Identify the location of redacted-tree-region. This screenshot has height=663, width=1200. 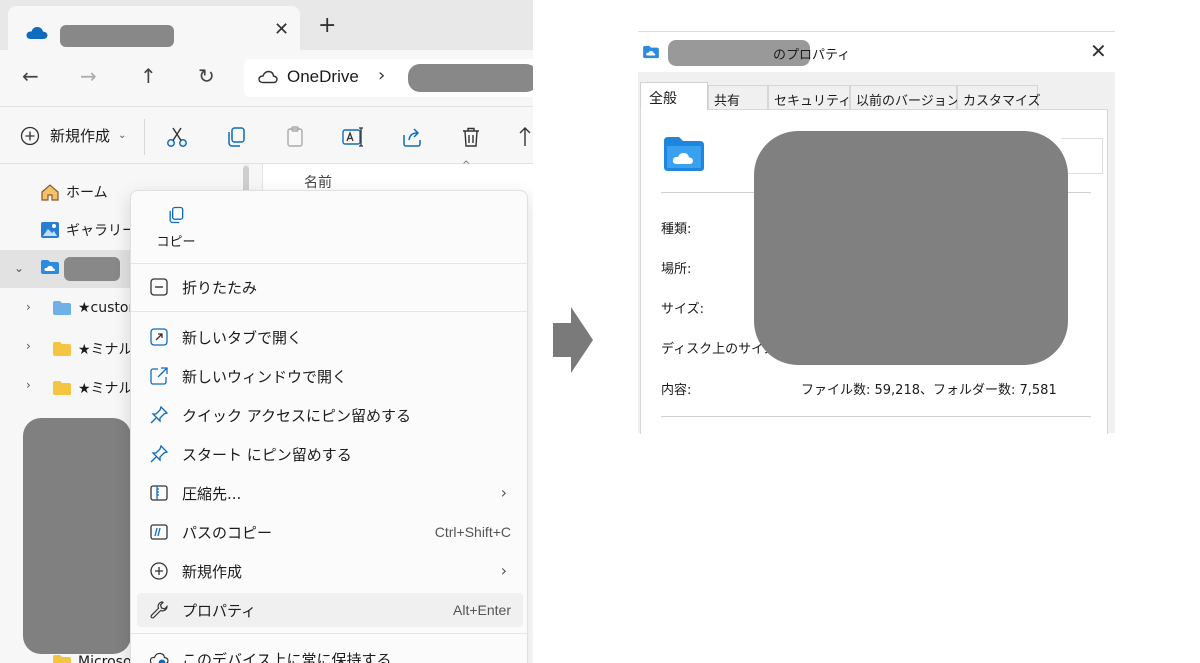
(77, 536).